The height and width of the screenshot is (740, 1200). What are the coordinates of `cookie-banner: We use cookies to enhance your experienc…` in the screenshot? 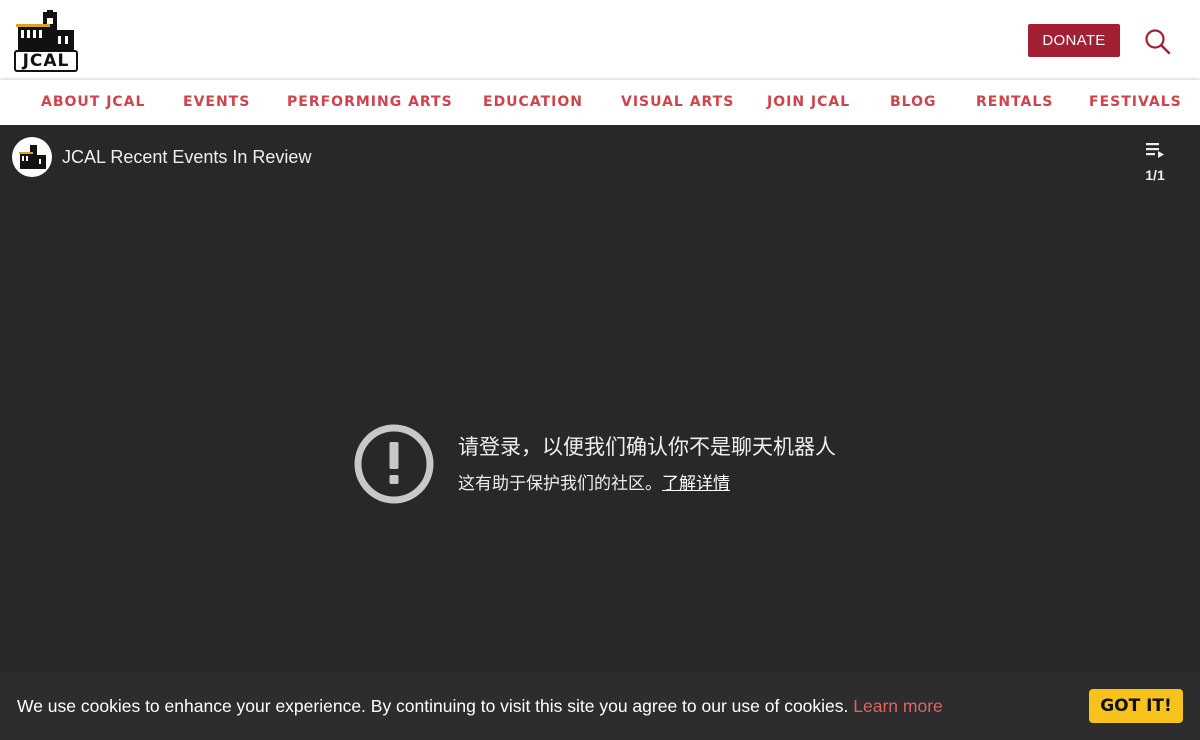 It's located at (600, 706).